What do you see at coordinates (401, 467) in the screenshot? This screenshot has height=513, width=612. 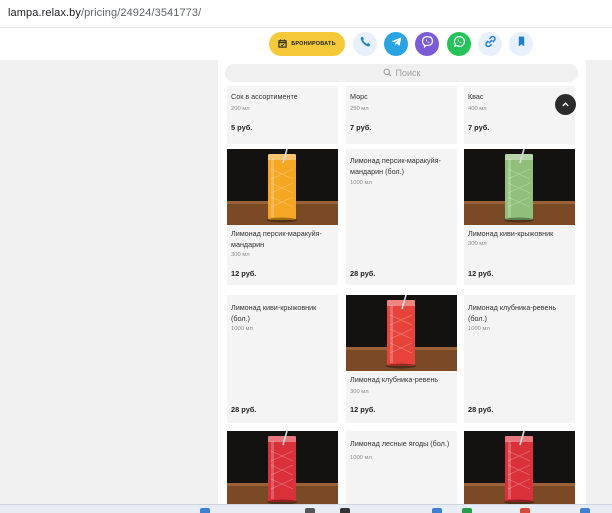 I see `menu-item-card: Лимонад лесные ягоды (бол.) 1000 мл` at bounding box center [401, 467].